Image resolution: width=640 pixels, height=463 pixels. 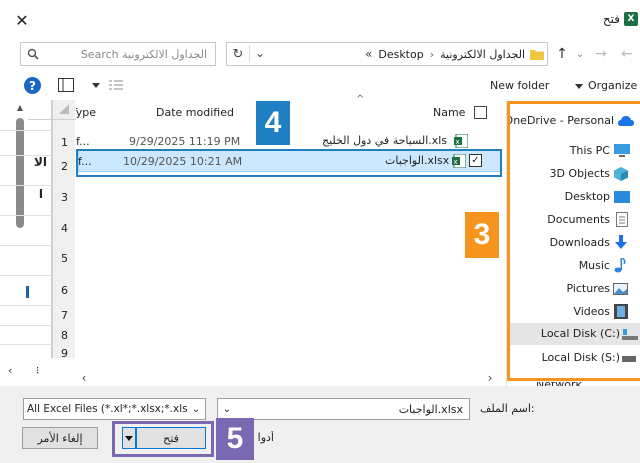 What do you see at coordinates (64, 353) in the screenshot?
I see `sheet-row-number: 9` at bounding box center [64, 353].